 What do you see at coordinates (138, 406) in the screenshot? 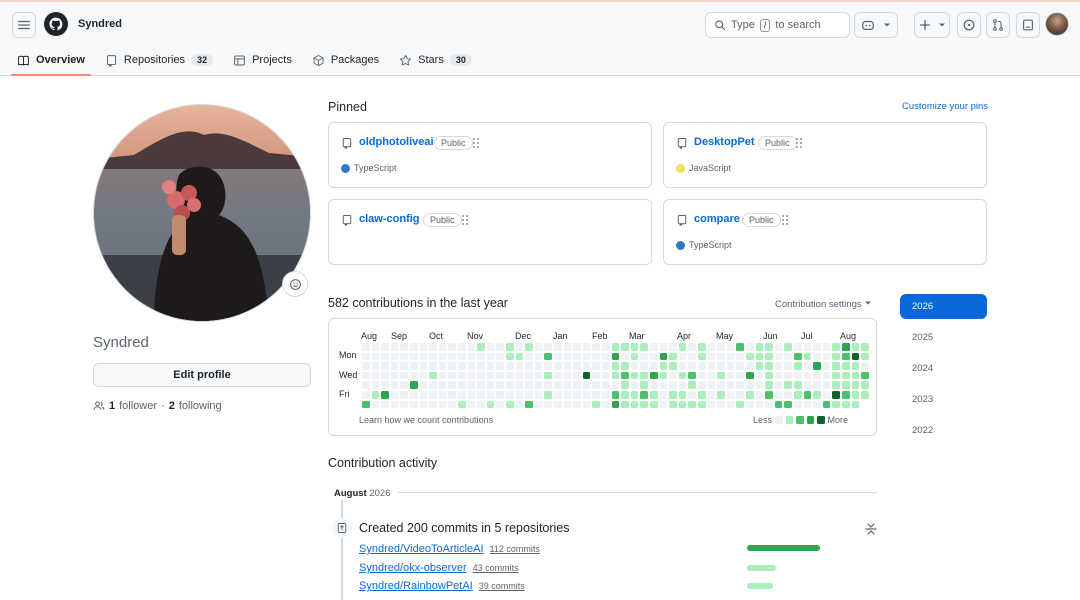
I see `followers-label: follower` at bounding box center [138, 406].